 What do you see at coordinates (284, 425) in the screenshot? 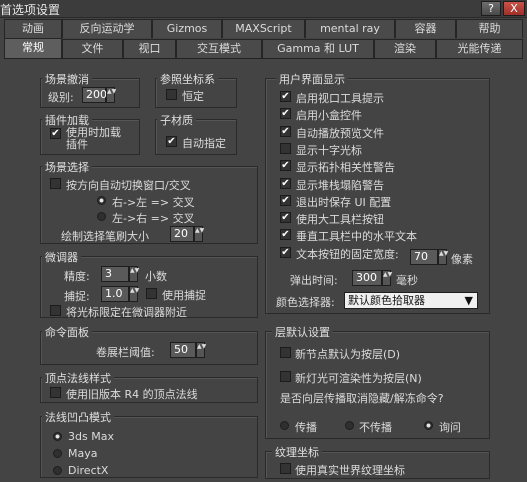
I see `propagate-radio` at bounding box center [284, 425].